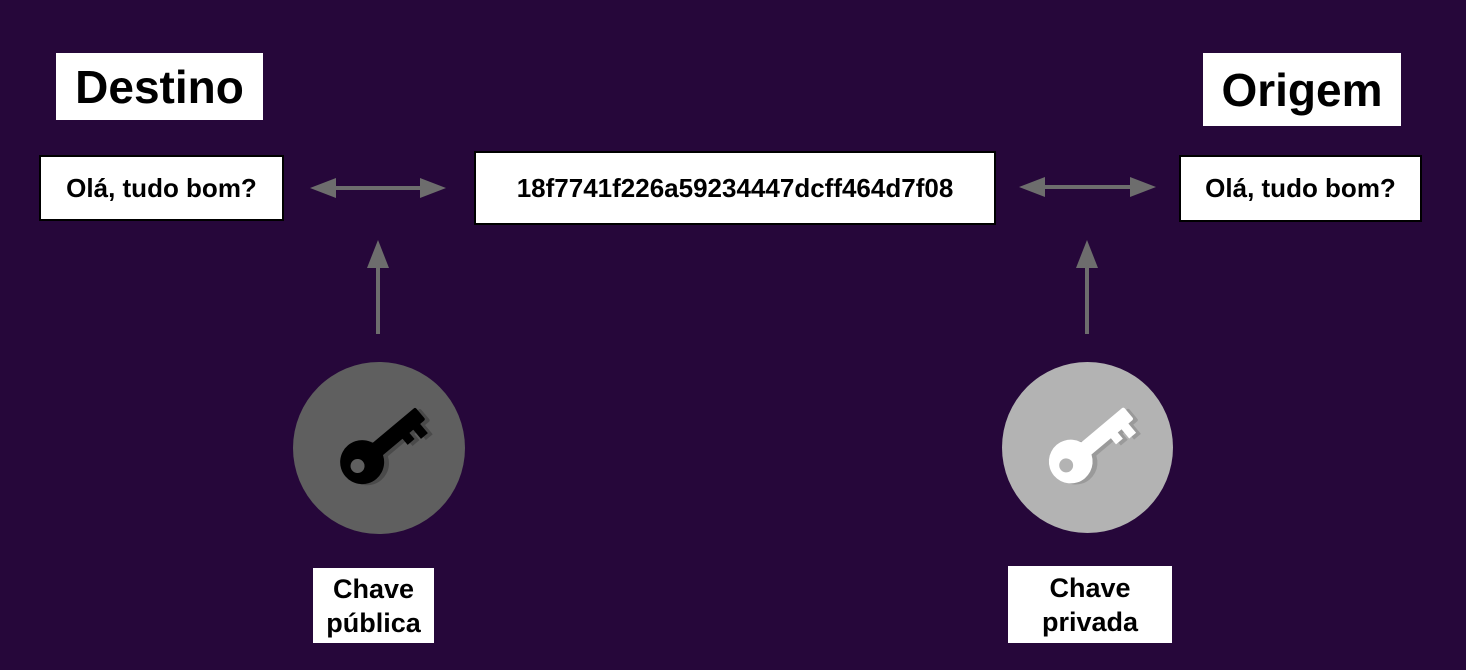 The width and height of the screenshot is (1466, 670). I want to click on private-key-label-line1: Chave, so click(1090, 587).